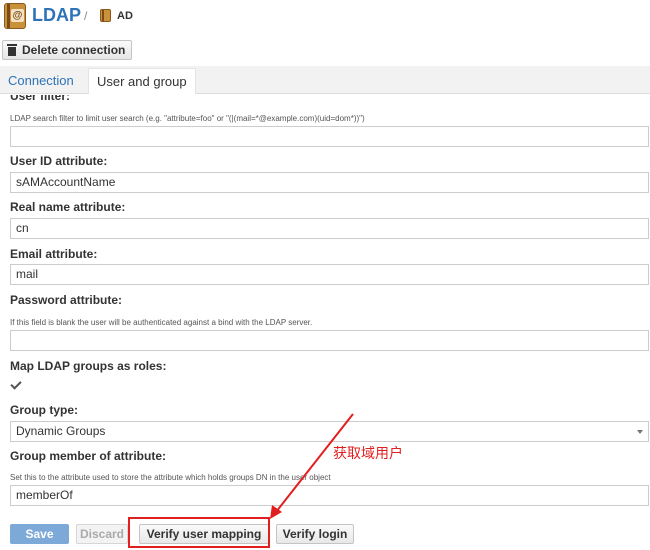 The width and height of the screenshot is (650, 550). What do you see at coordinates (325, 80) in the screenshot?
I see `tab-bar: Connection User and group` at bounding box center [325, 80].